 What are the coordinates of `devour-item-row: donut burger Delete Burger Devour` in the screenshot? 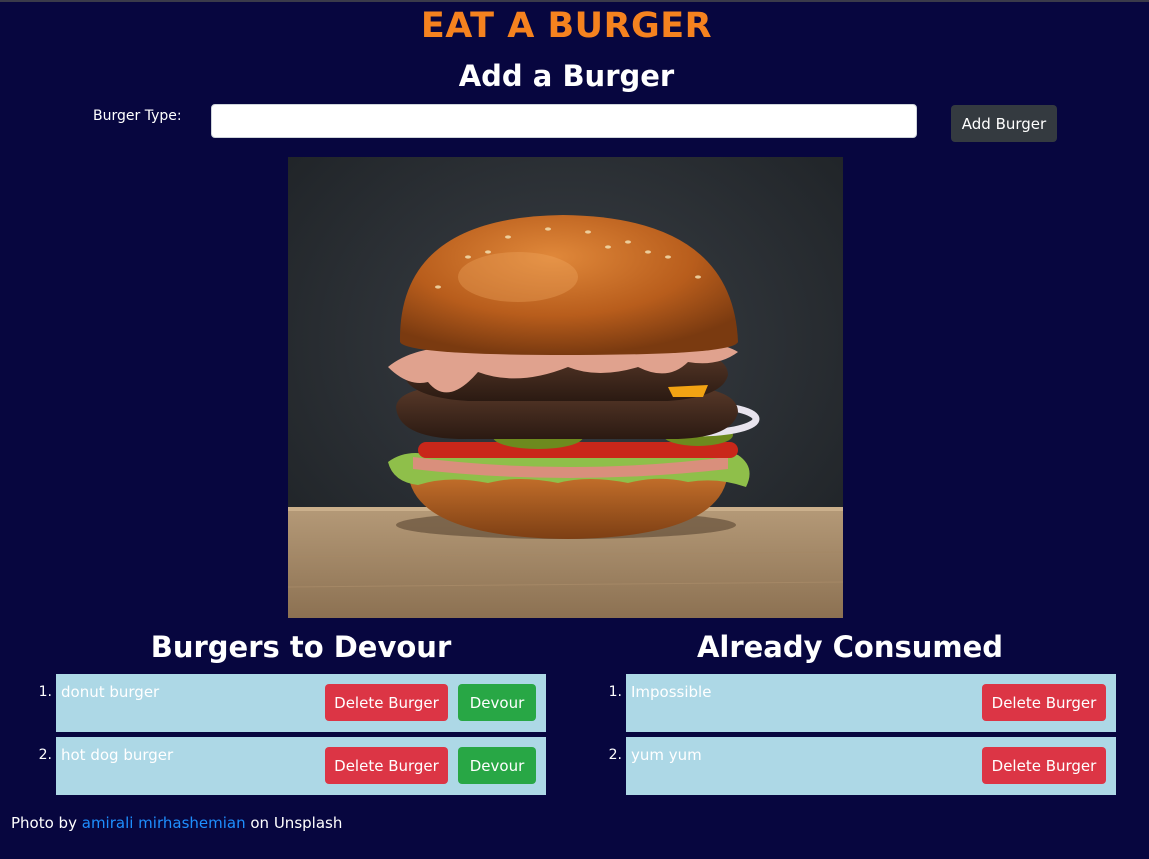 It's located at (301, 703).